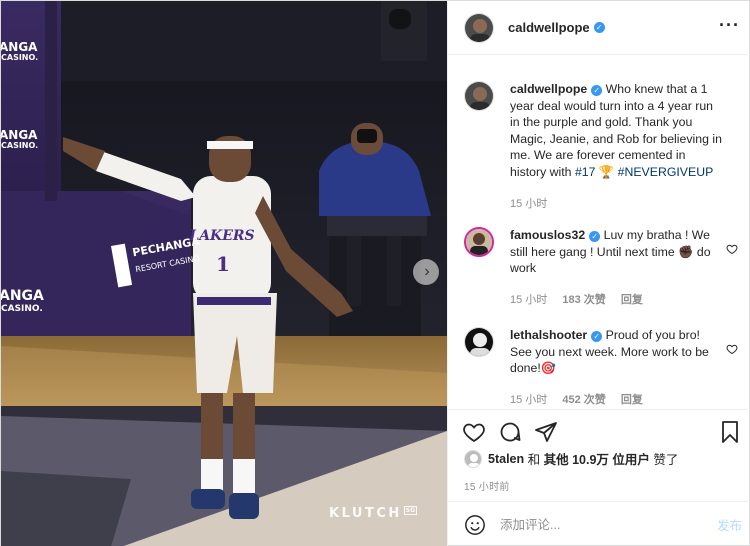 The height and width of the screenshot is (546, 750). Describe the element at coordinates (373, 513) in the screenshot. I see `klutch-watermark: KLUTCH SG` at that location.